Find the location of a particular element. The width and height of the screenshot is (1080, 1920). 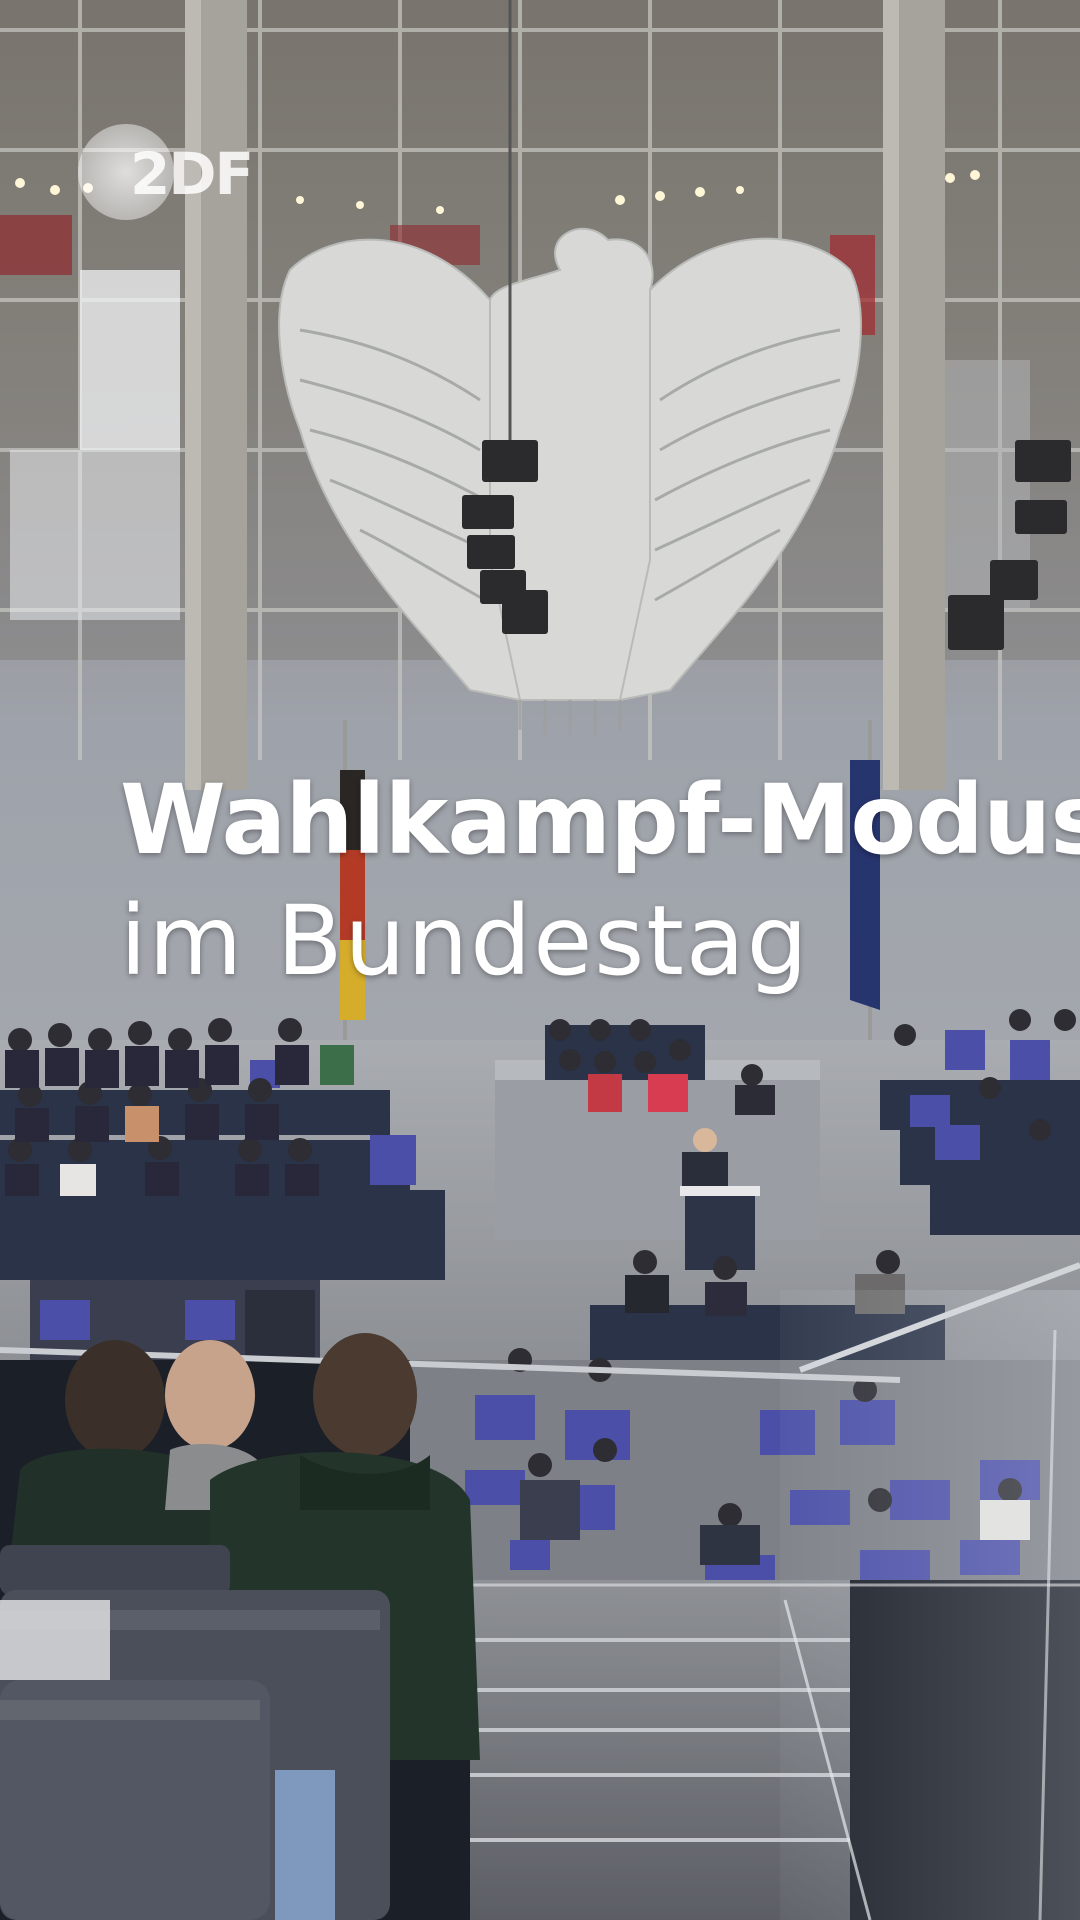

headline-overlay: Wahlkampf-Modus im Bundestag is located at coordinates (600, 881).